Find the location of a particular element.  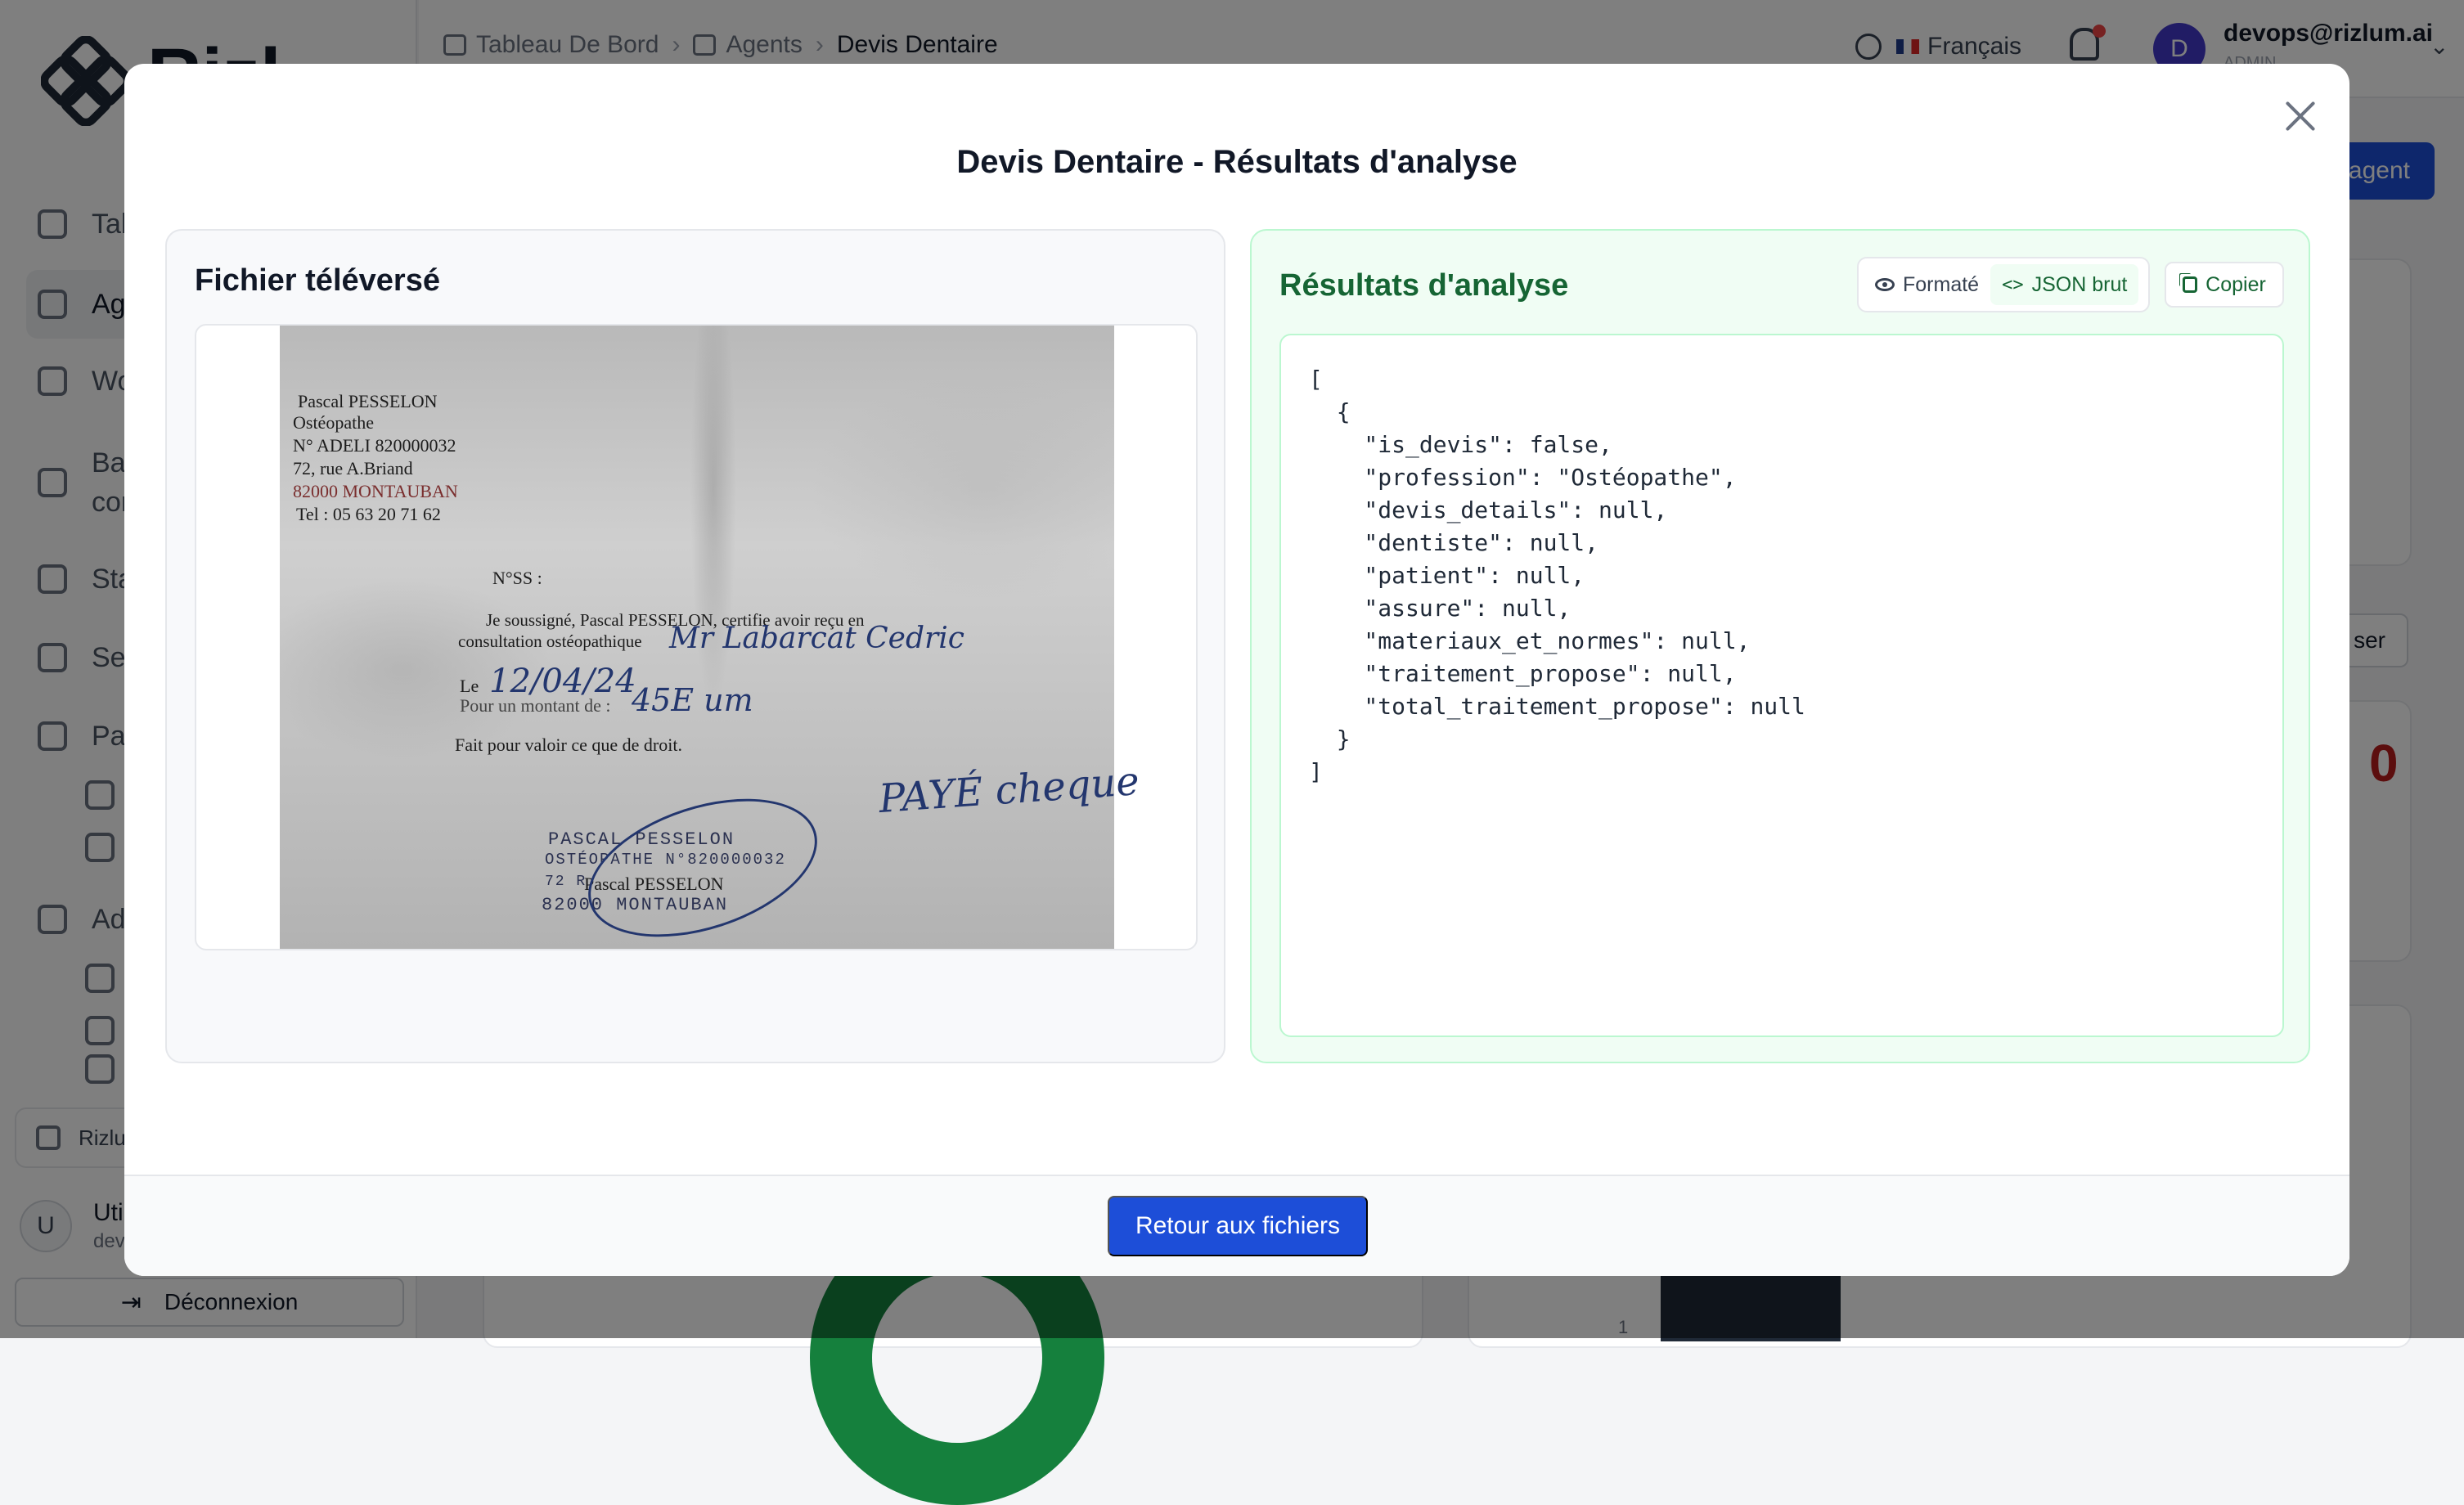

handwritten-date: 12/04/24 is located at coordinates (562, 681).